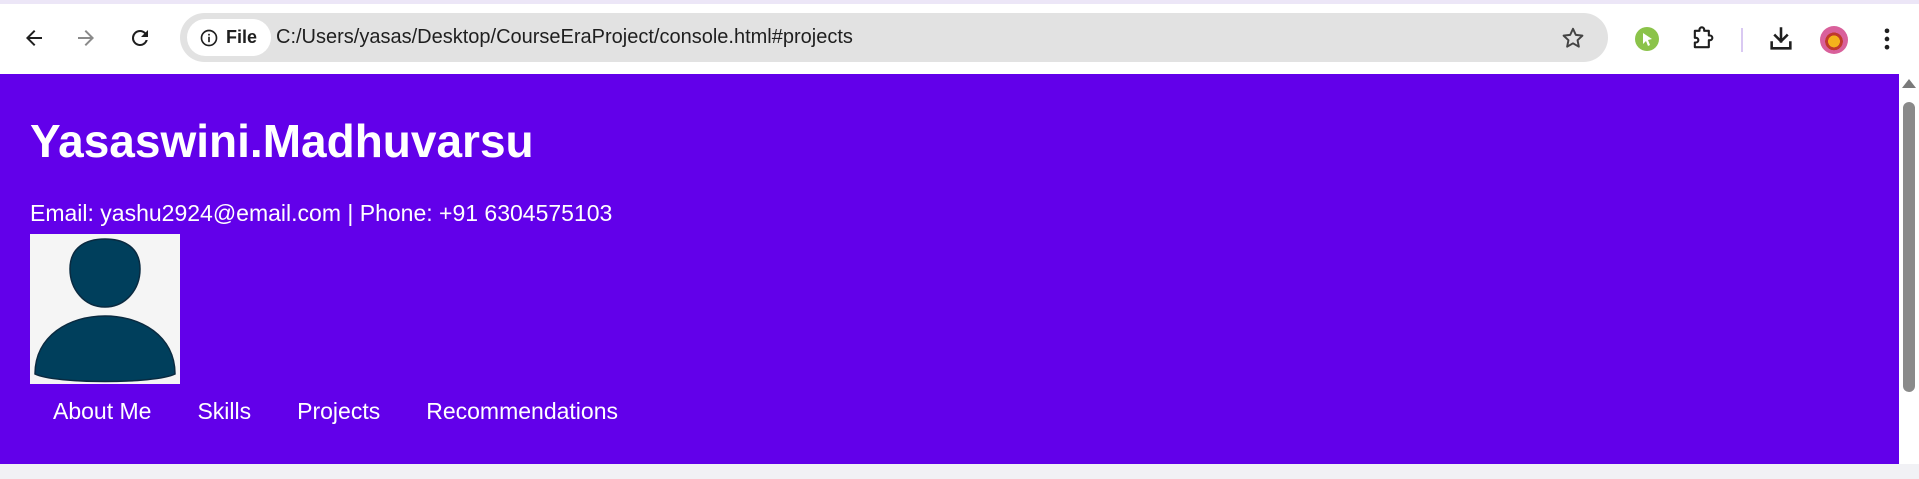  I want to click on nav-projects: Projects, so click(338, 411).